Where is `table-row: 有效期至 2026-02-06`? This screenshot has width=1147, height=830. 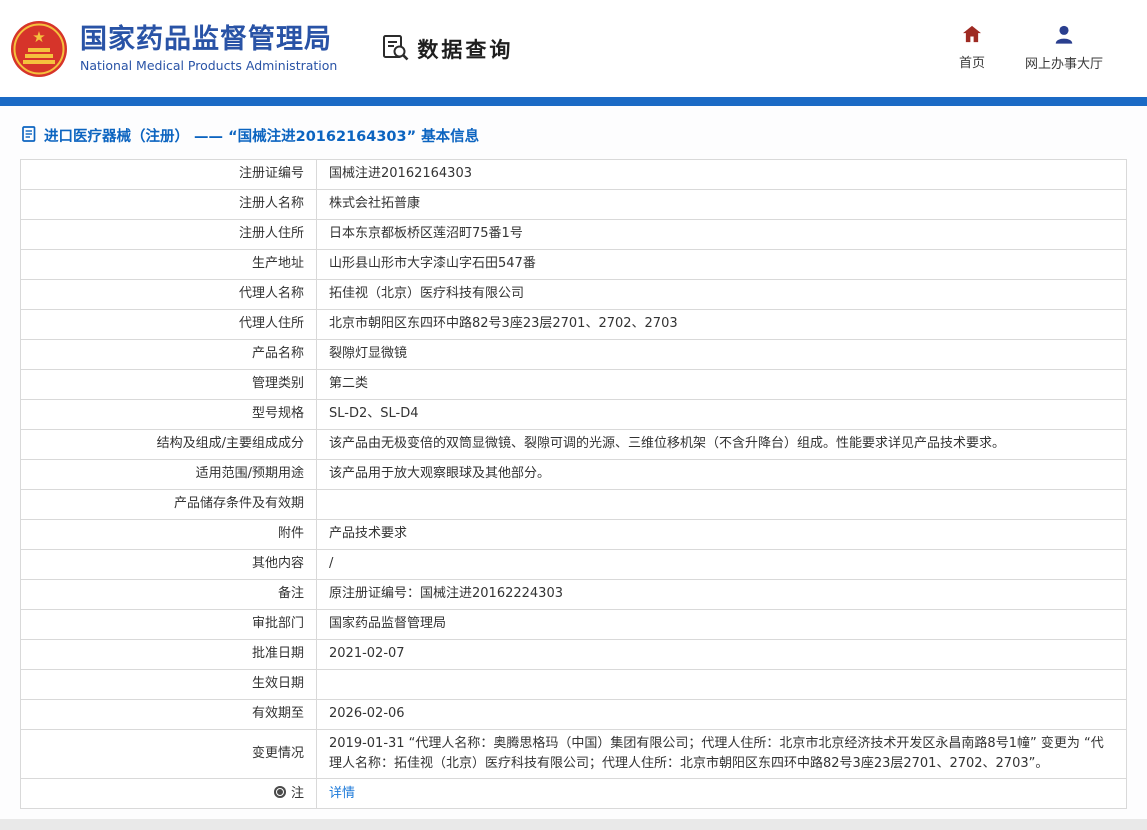 table-row: 有效期至 2026-02-06 is located at coordinates (573, 714).